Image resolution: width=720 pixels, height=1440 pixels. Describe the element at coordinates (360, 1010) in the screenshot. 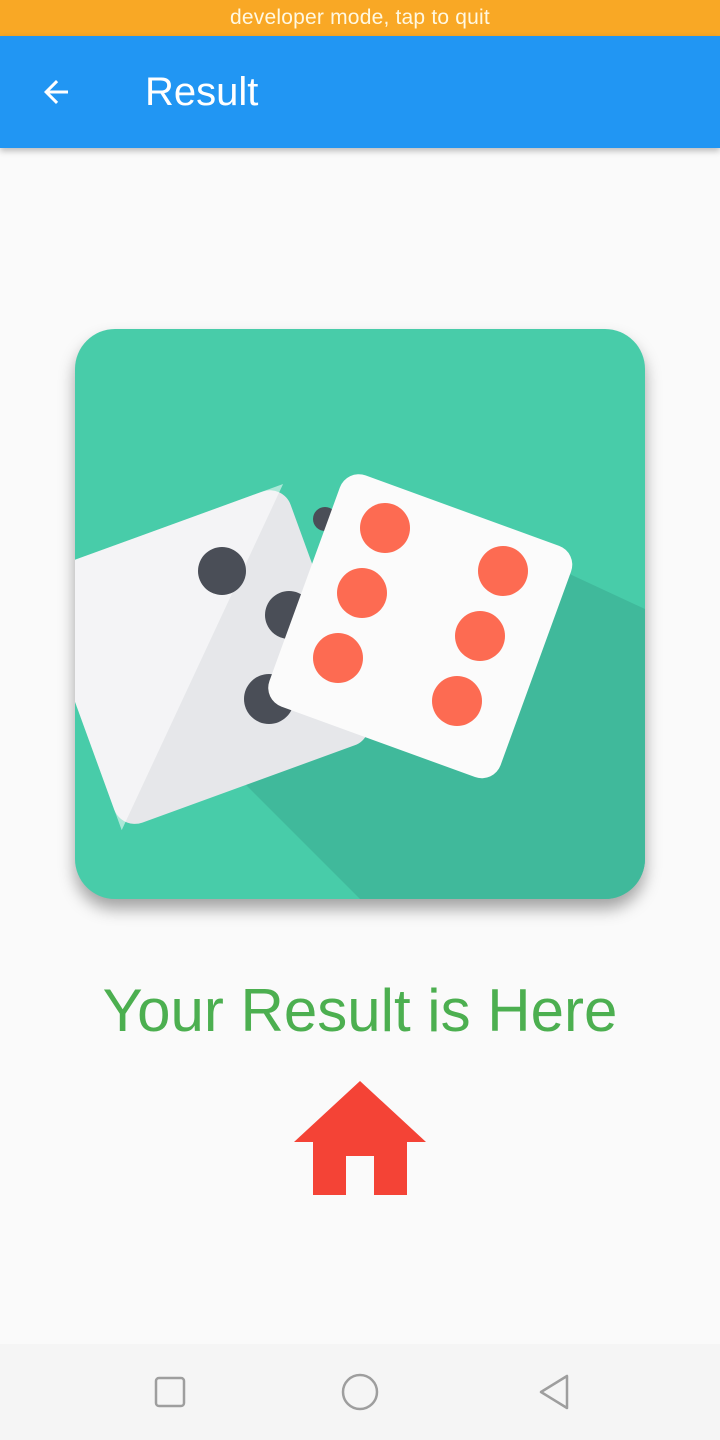

I see `result-text: Your Result is Here` at that location.